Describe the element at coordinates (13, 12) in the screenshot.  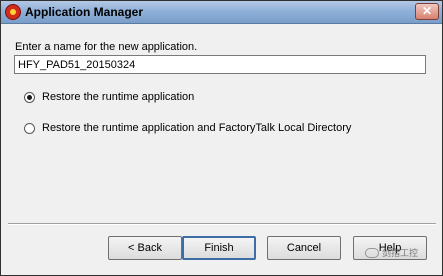
I see `application-manager-icon` at that location.